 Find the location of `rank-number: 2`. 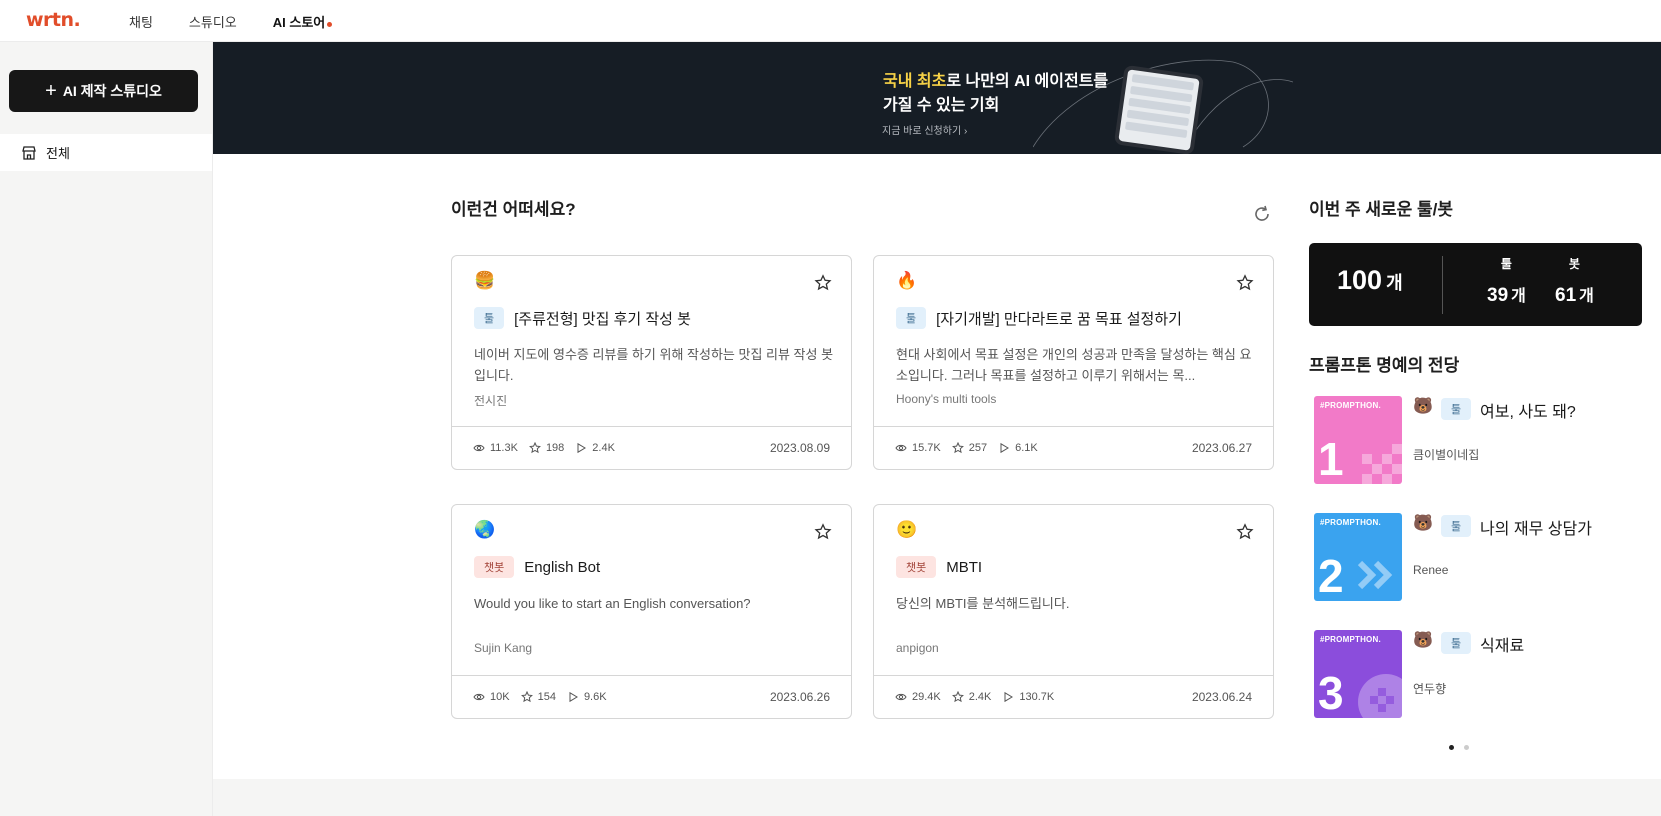

rank-number: 2 is located at coordinates (1331, 575).